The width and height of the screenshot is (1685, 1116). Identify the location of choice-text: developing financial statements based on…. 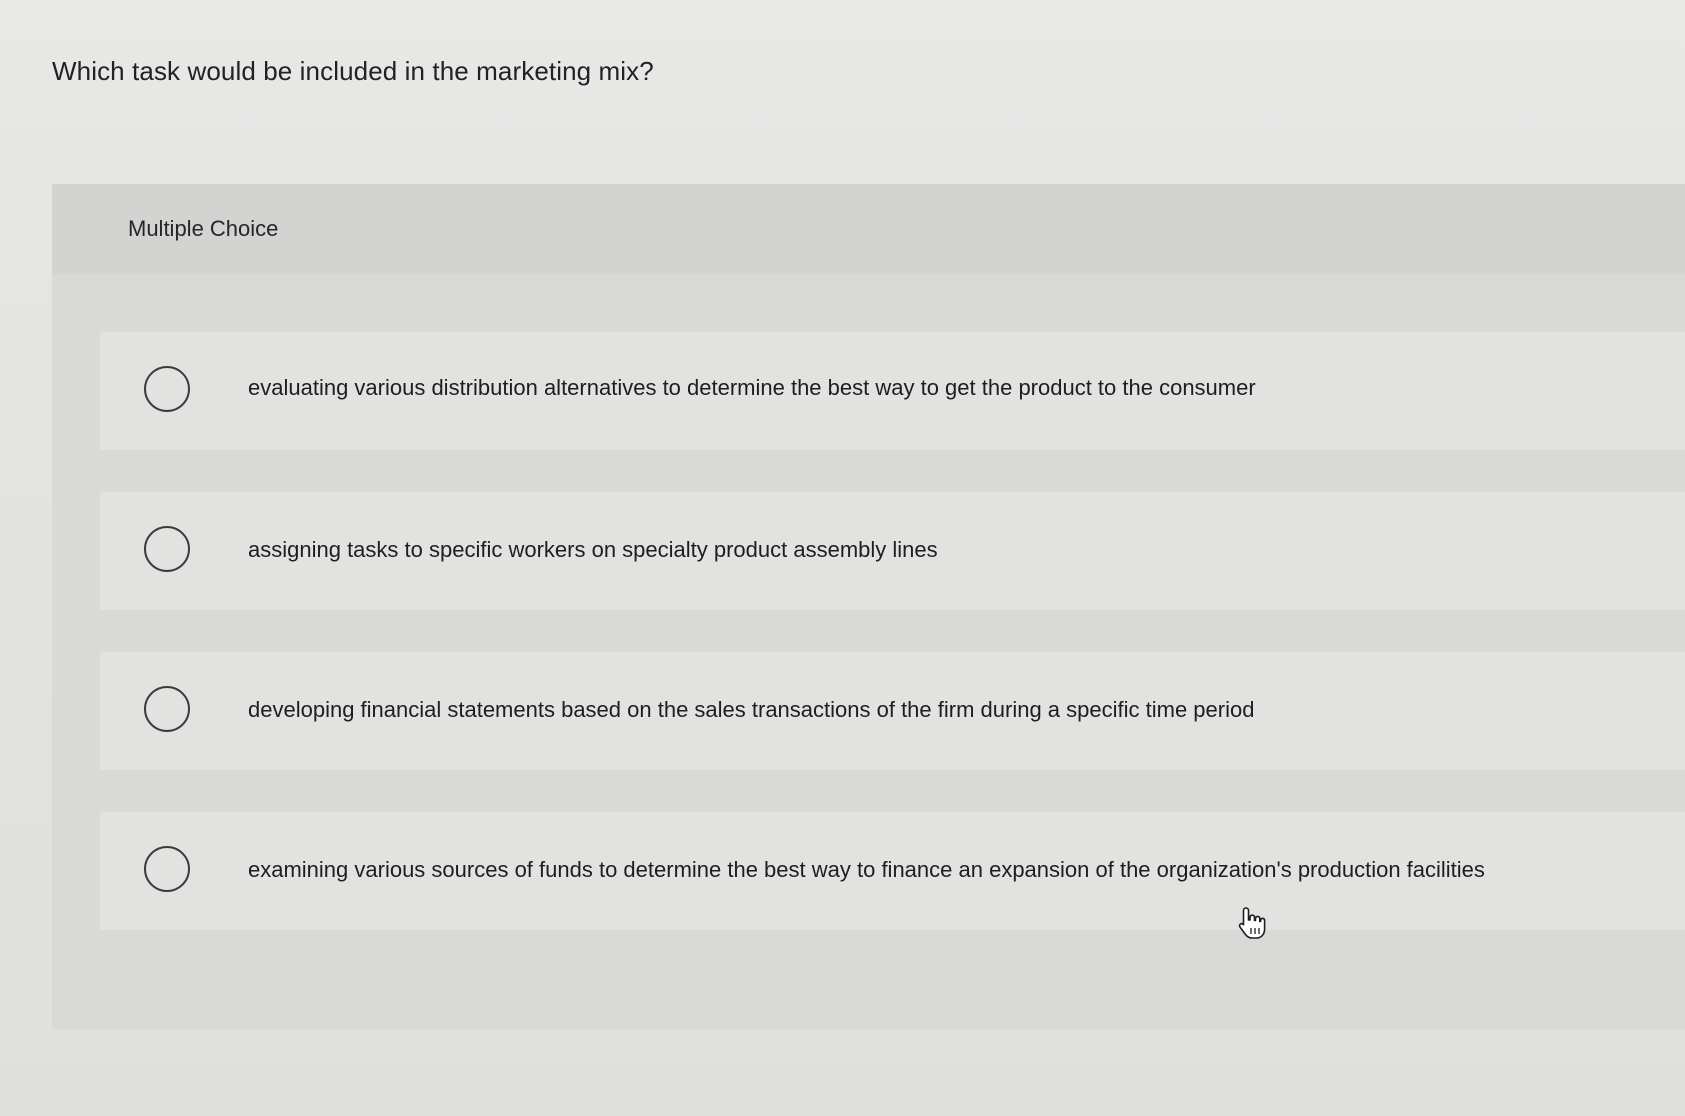
(751, 710).